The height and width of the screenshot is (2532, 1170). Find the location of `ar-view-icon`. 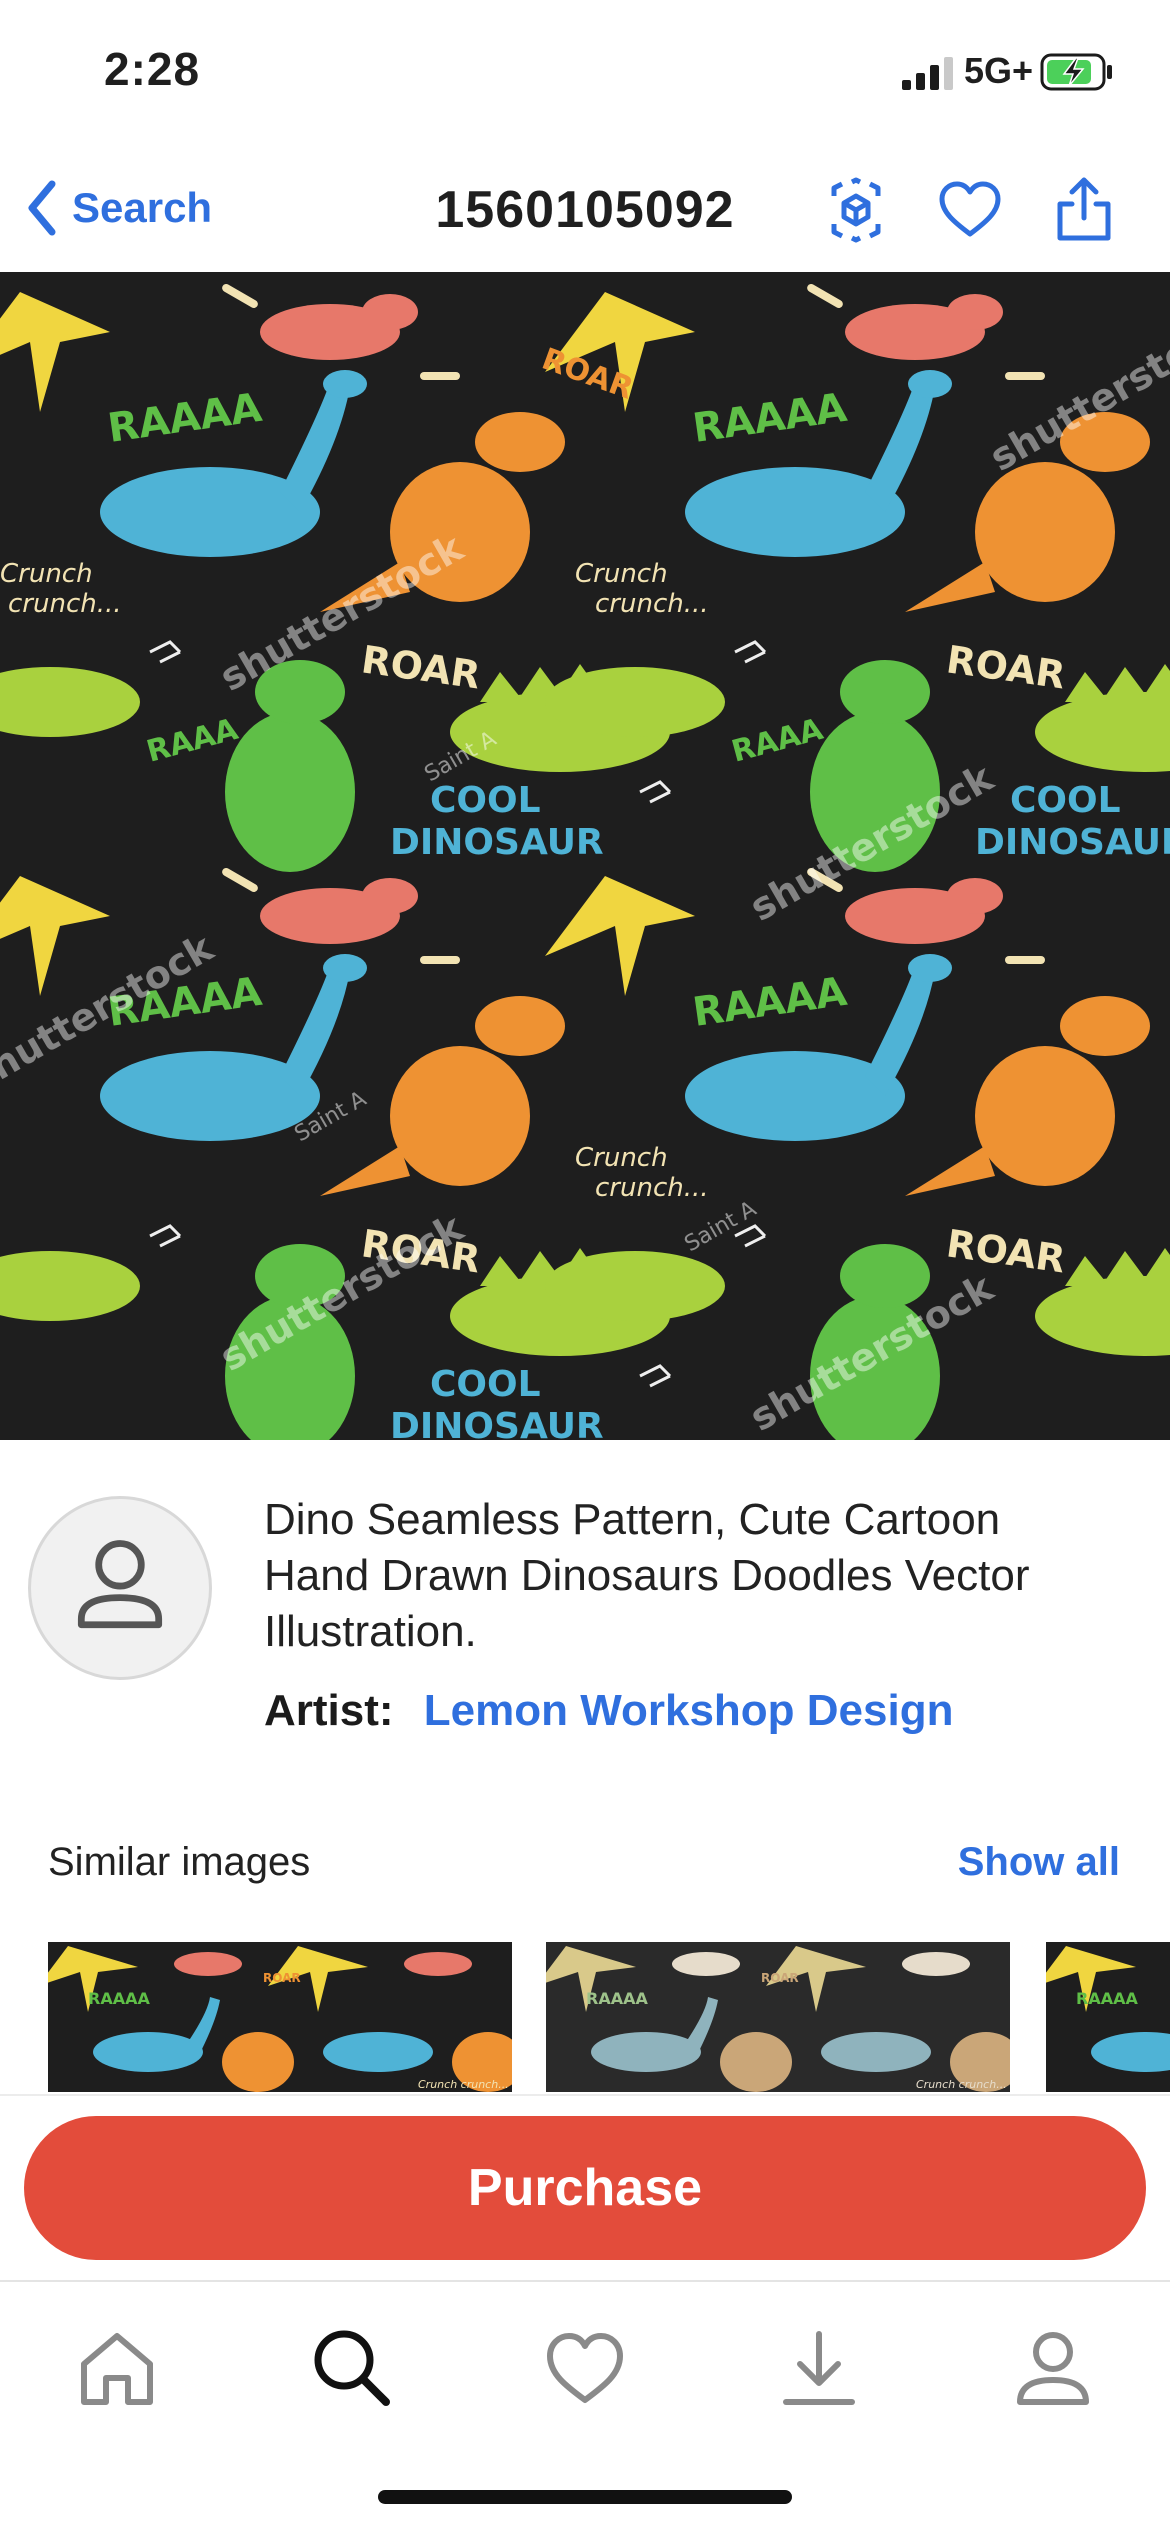

ar-view-icon is located at coordinates (856, 210).